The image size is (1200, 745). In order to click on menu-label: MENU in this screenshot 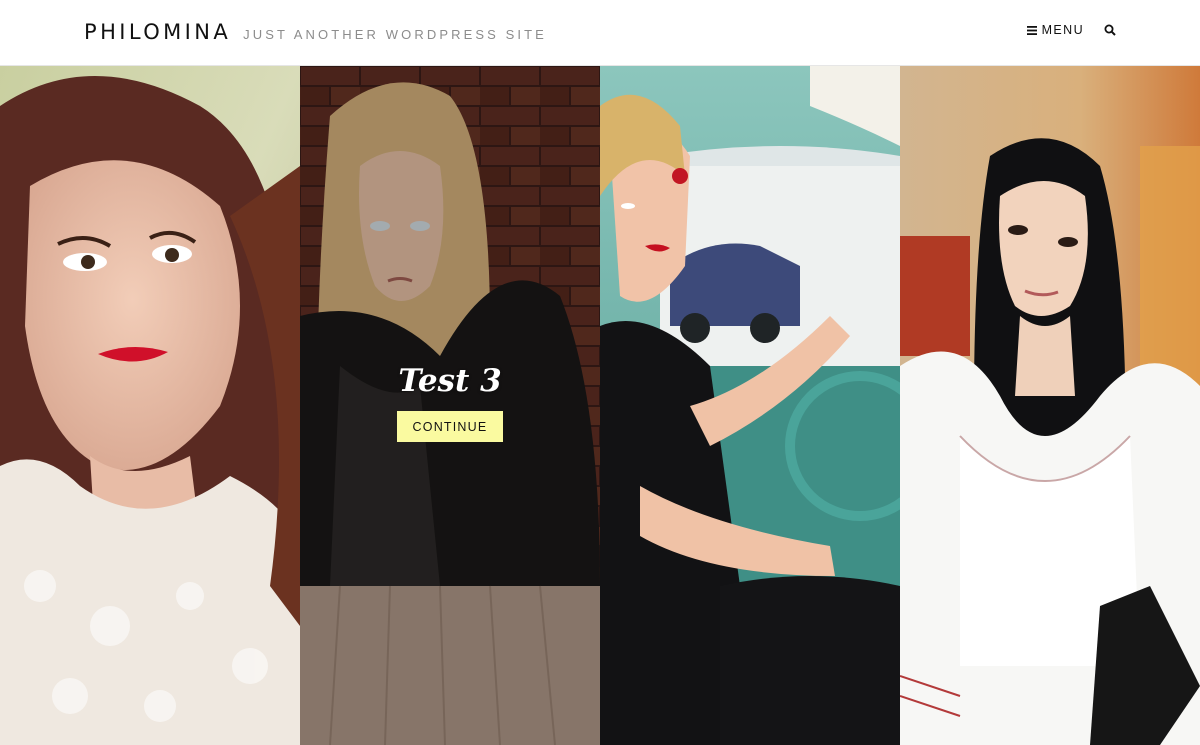, I will do `click(1062, 30)`.